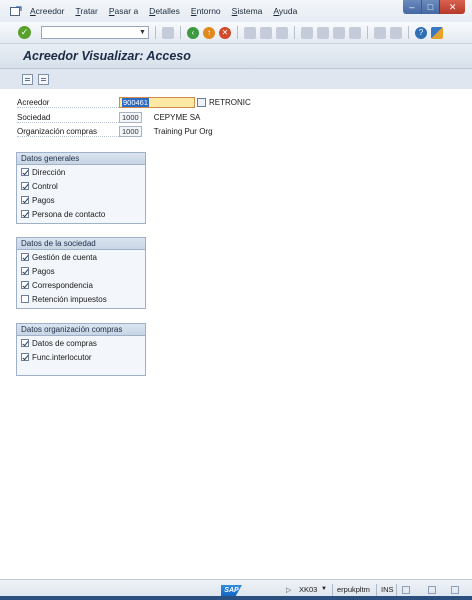  I want to click on check-row-control: Control, so click(81, 186).